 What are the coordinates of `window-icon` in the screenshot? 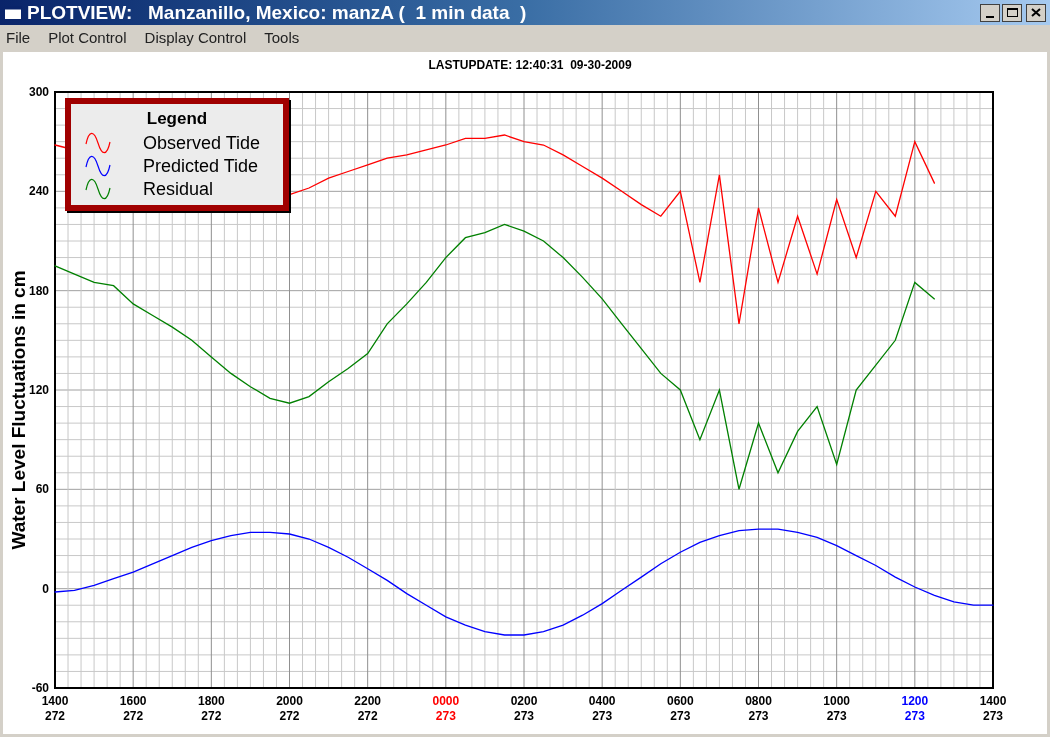 It's located at (13, 12).